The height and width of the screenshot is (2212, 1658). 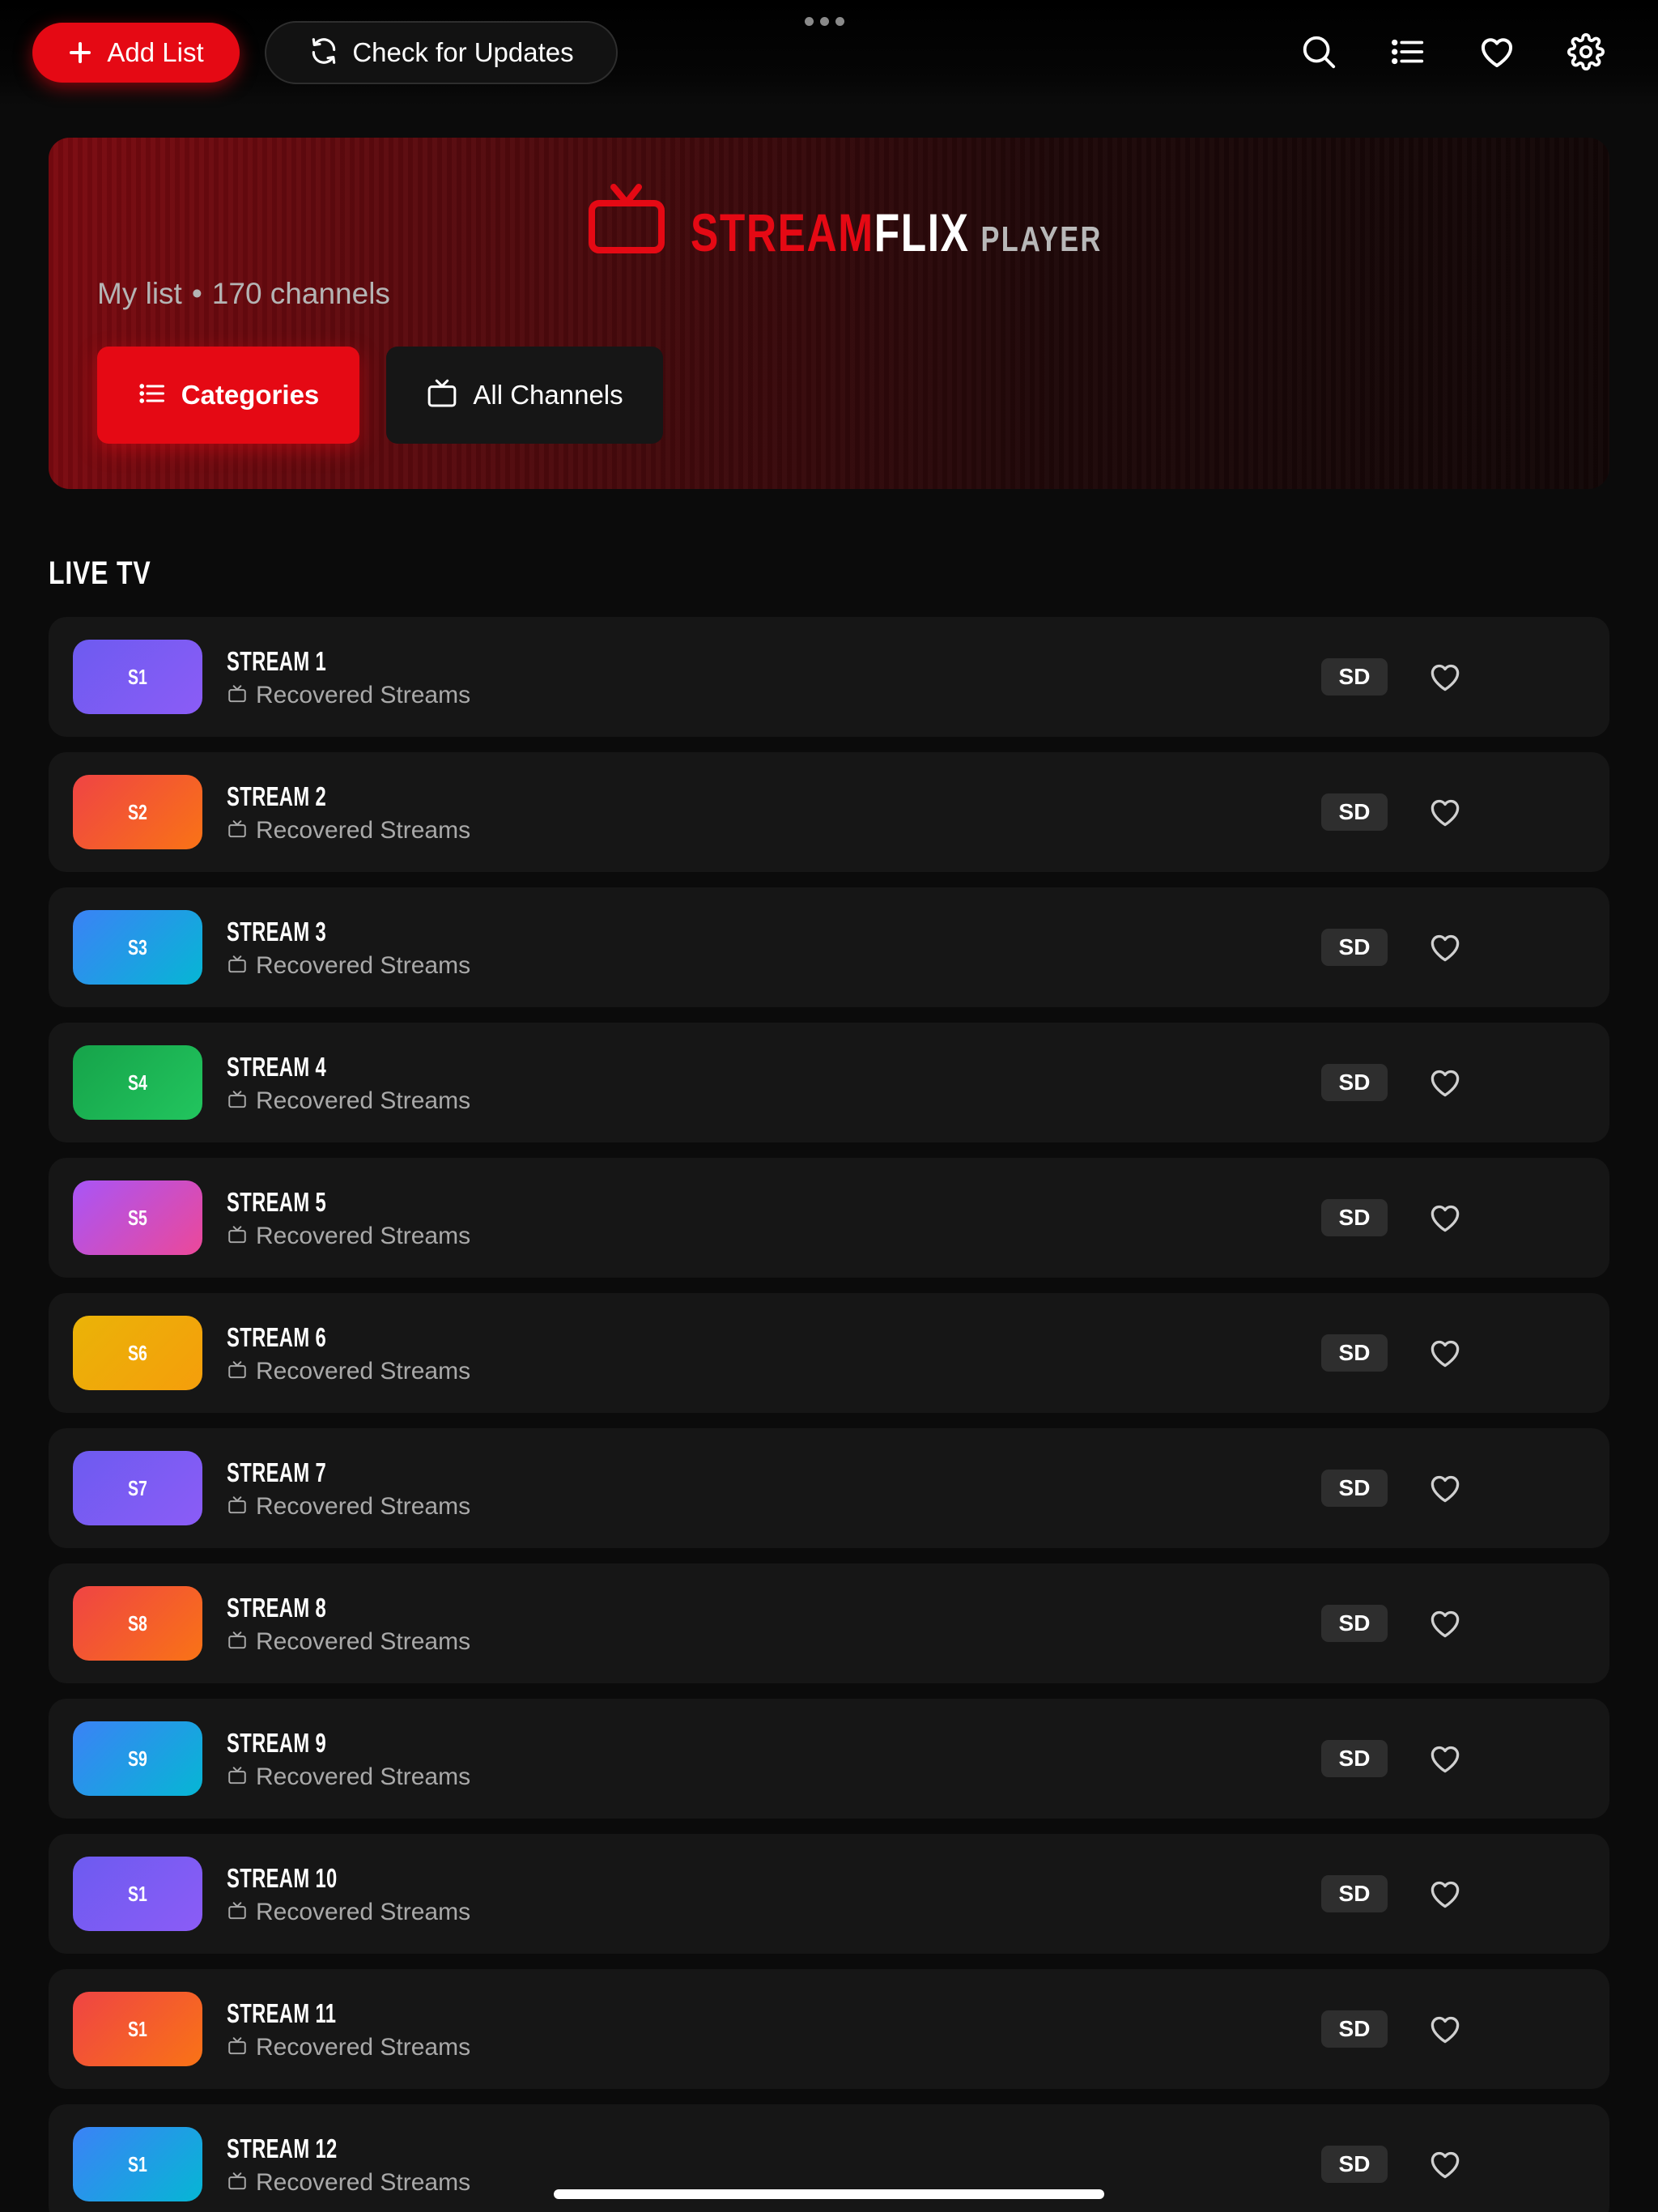 I want to click on tv-logo-icon, so click(x=626, y=221).